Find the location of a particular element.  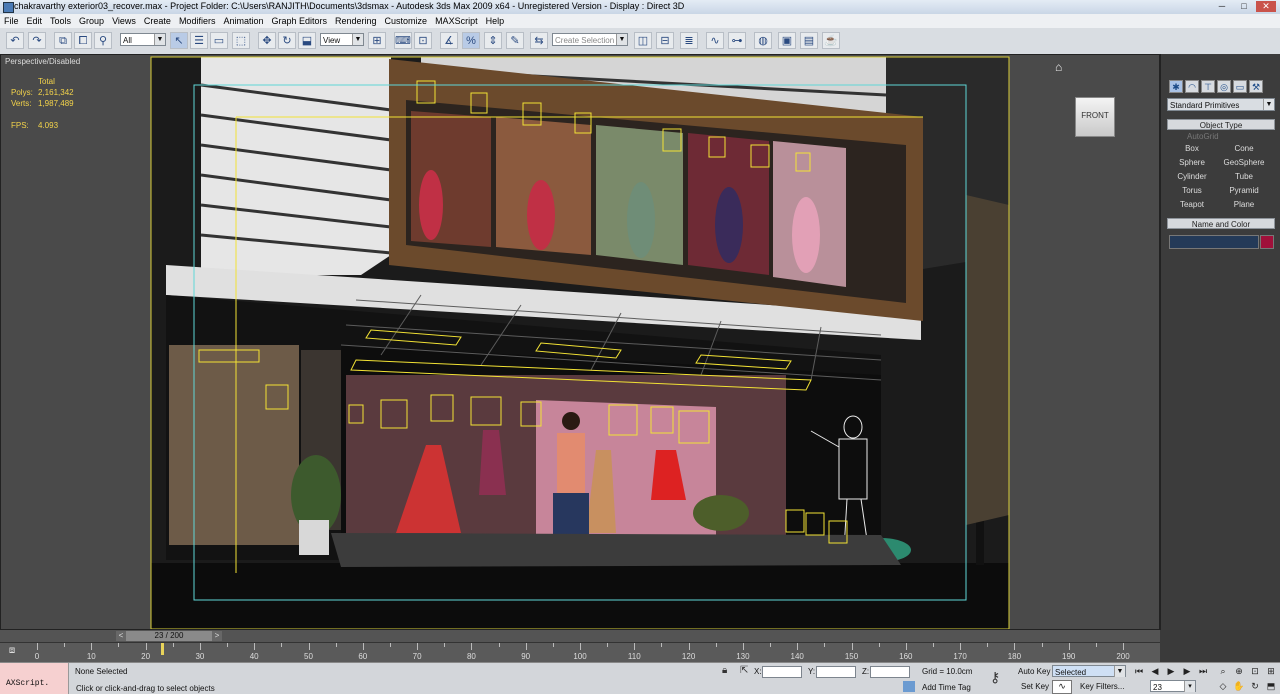

pyramid-button: Pyramid is located at coordinates (1244, 191).